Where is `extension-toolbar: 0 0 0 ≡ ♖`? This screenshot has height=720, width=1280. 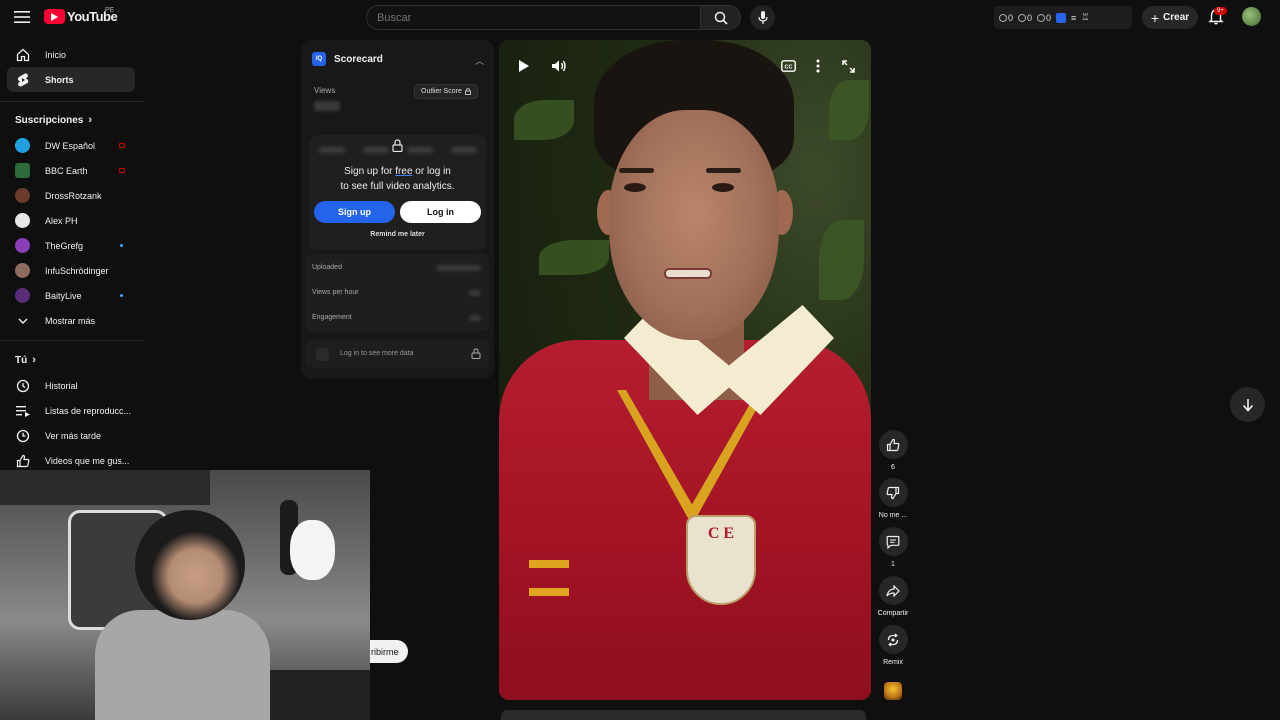 extension-toolbar: 0 0 0 ≡ ♖ is located at coordinates (1063, 17).